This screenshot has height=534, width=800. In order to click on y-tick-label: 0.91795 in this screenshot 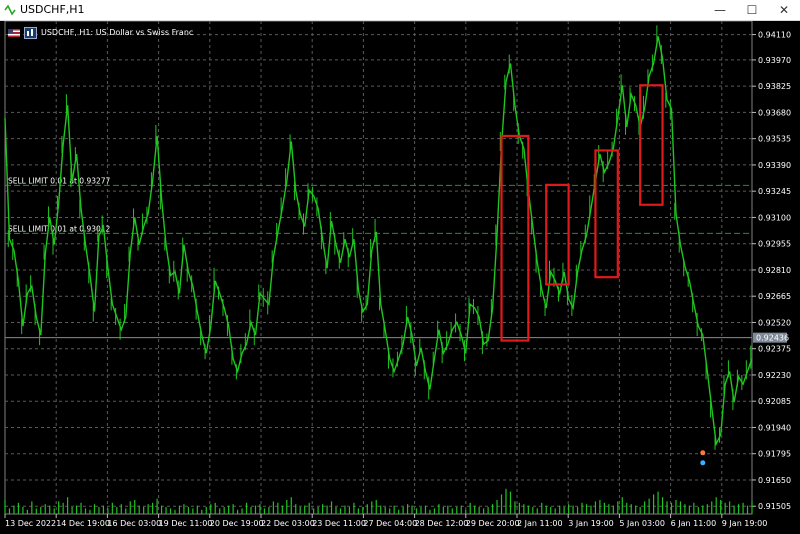, I will do `click(774, 454)`.